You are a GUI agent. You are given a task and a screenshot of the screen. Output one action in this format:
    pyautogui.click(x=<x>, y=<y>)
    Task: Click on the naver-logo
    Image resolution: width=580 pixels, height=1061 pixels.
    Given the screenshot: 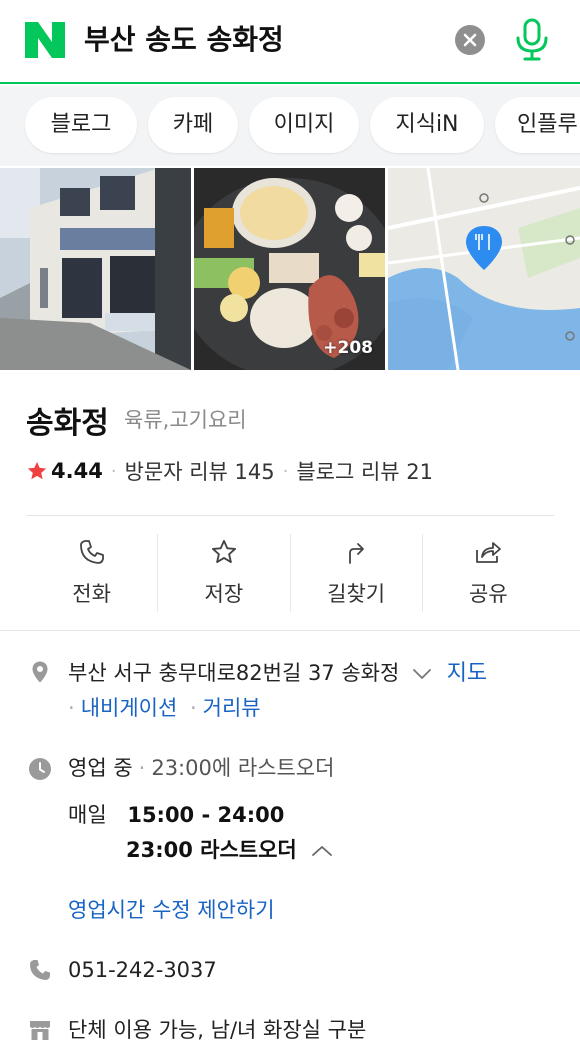 What is the action you would take?
    pyautogui.click(x=45, y=40)
    